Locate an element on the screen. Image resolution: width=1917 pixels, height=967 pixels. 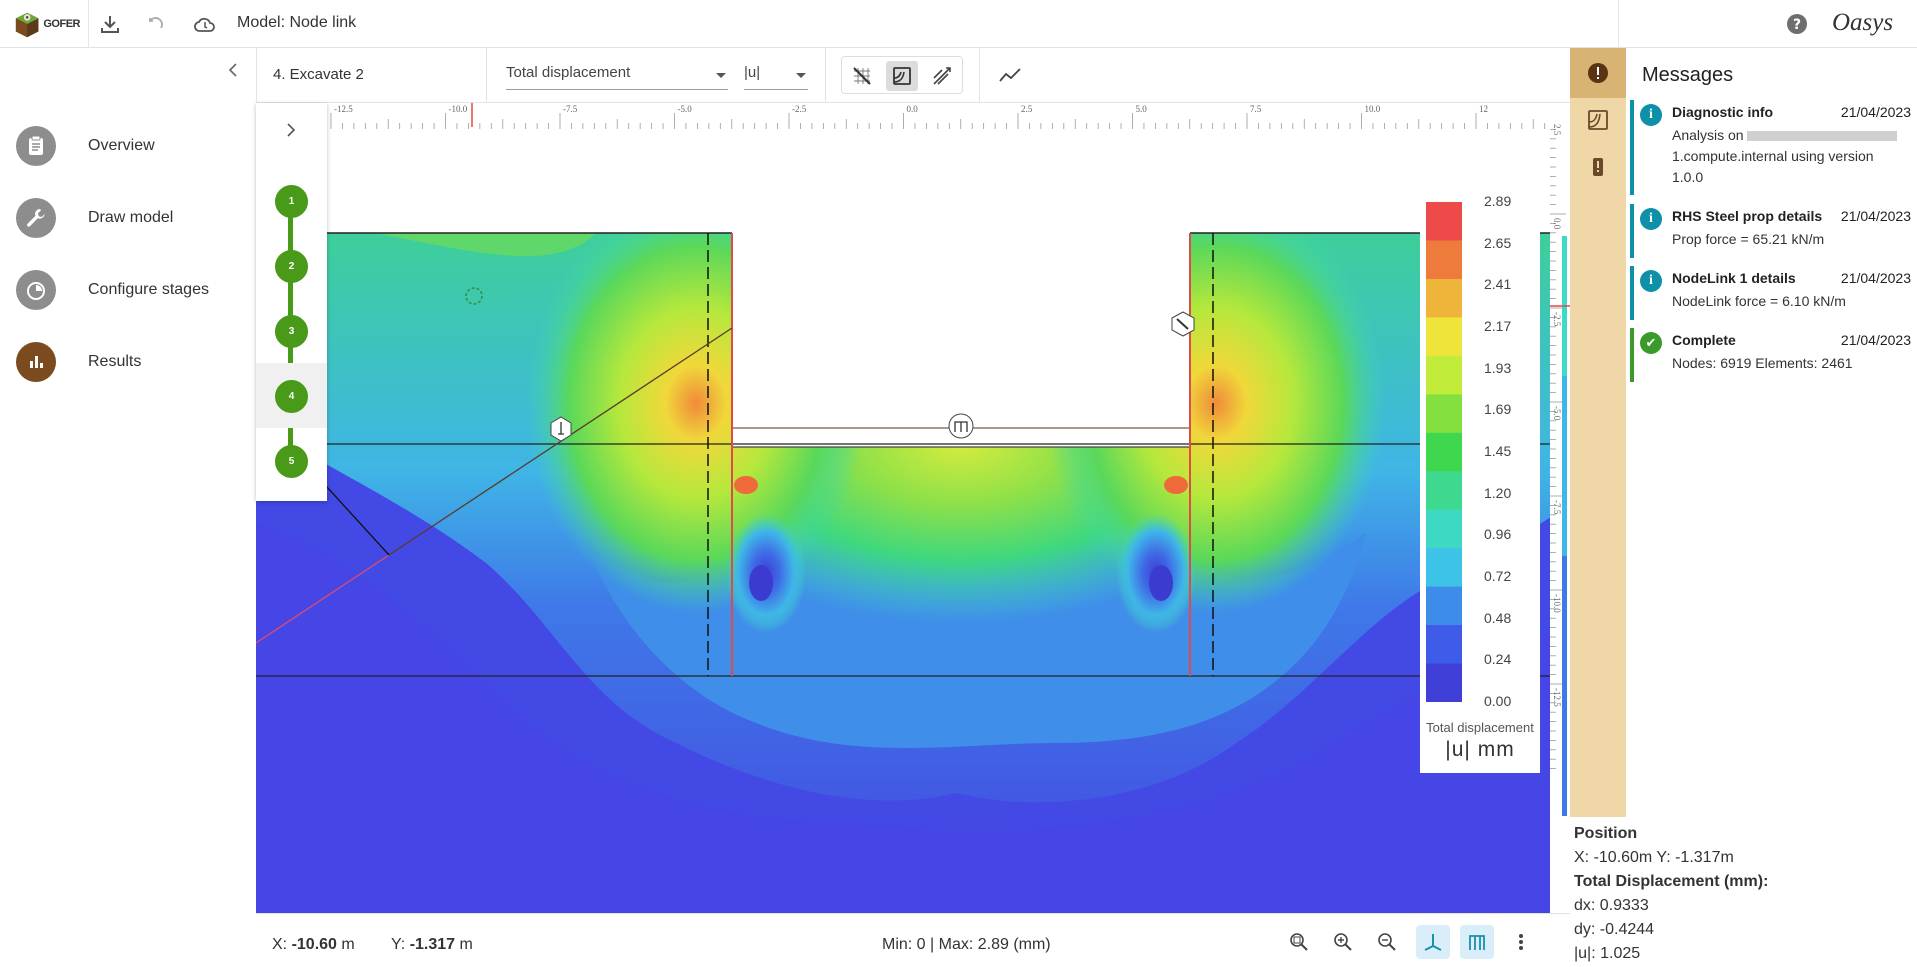
legend-tick-label: 2.65 is located at coordinates (1498, 242).